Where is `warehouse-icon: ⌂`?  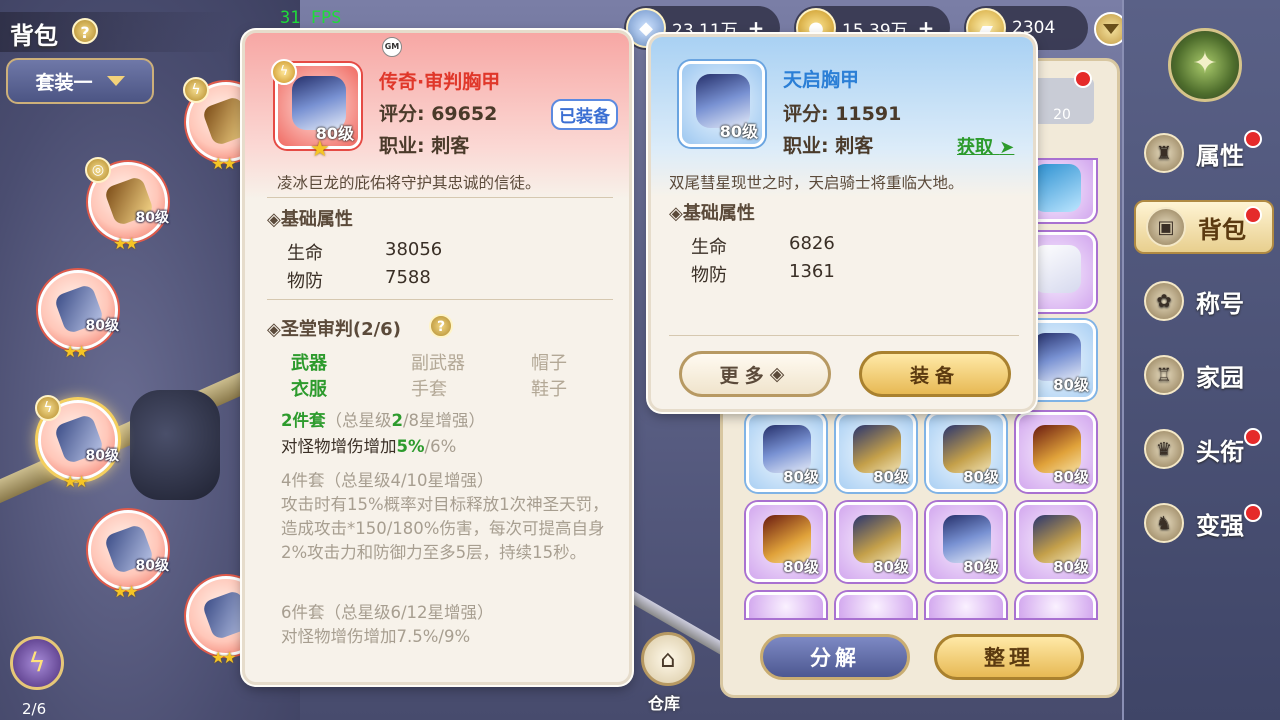
warehouse-icon: ⌂ is located at coordinates (668, 659).